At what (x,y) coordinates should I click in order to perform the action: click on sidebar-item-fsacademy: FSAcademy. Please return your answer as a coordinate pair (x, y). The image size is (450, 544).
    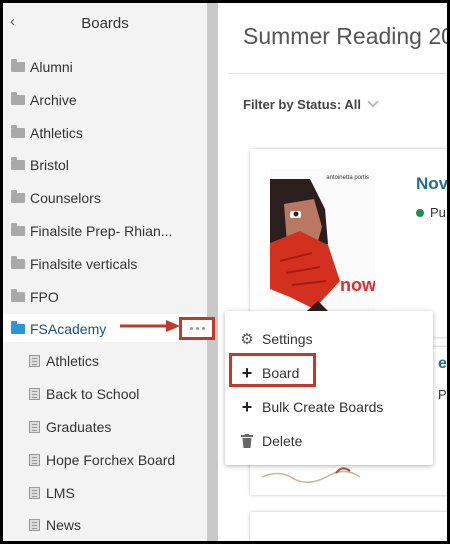
    Looking at the image, I should click on (66, 329).